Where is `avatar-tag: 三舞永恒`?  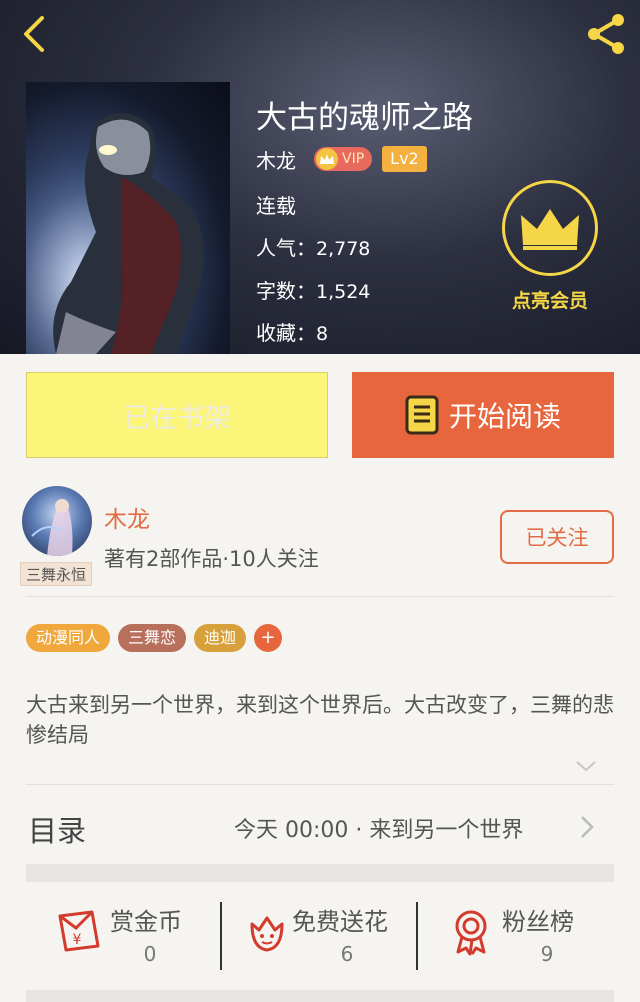 avatar-tag: 三舞永恒 is located at coordinates (56, 574).